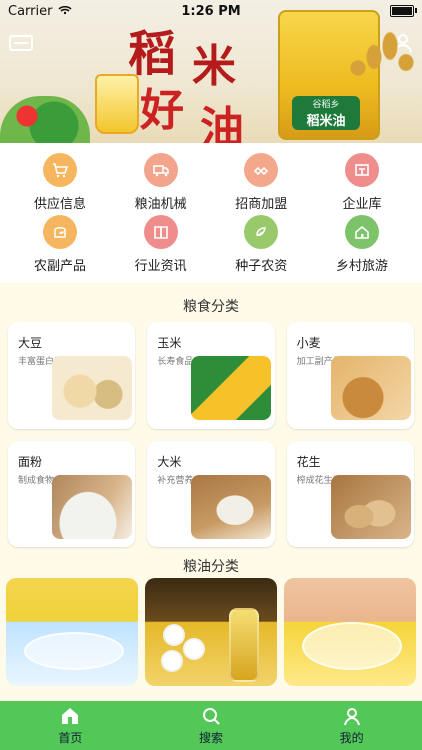 Image resolution: width=422 pixels, height=750 pixels. Describe the element at coordinates (211, 307) in the screenshot. I see `grain-section-title: 粮食分类` at that location.